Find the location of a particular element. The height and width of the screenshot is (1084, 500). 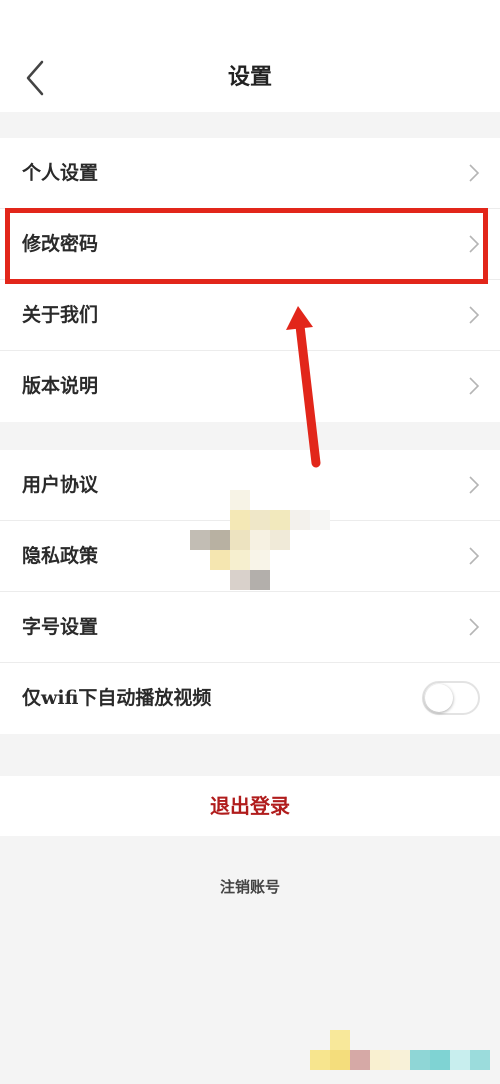

settings-item-label: 隐私政策 is located at coordinates (60, 556).